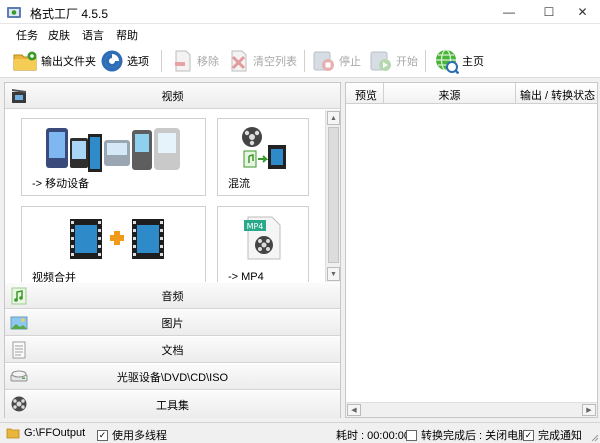 This screenshot has height=443, width=600. I want to click on notify-check-icon: ✓, so click(528, 435).